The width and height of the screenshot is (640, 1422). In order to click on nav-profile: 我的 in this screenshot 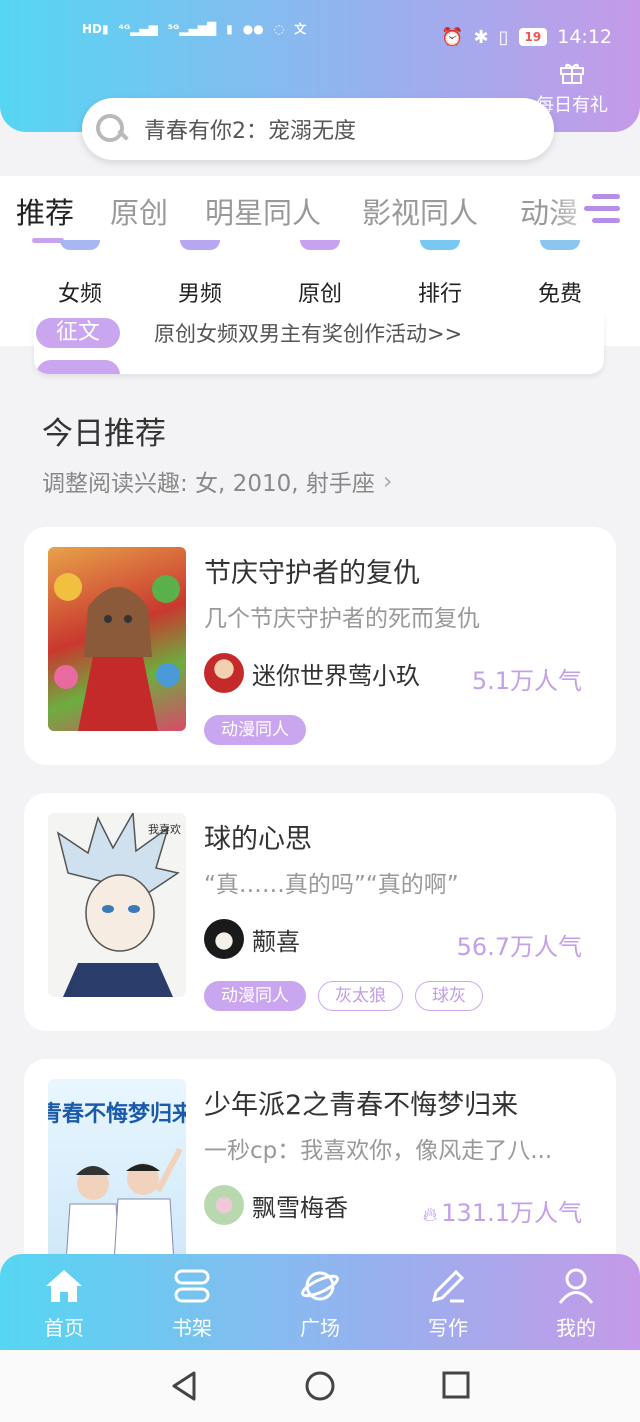, I will do `click(576, 1303)`.